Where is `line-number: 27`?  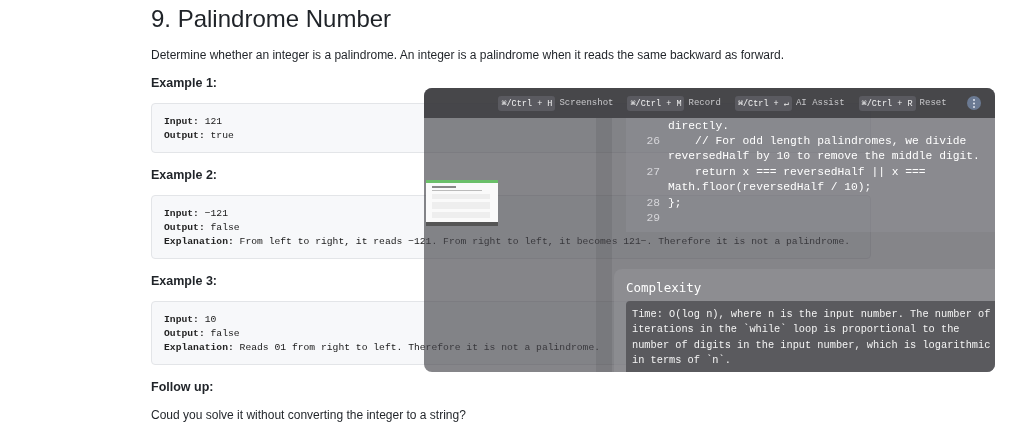 line-number: 27 is located at coordinates (652, 171).